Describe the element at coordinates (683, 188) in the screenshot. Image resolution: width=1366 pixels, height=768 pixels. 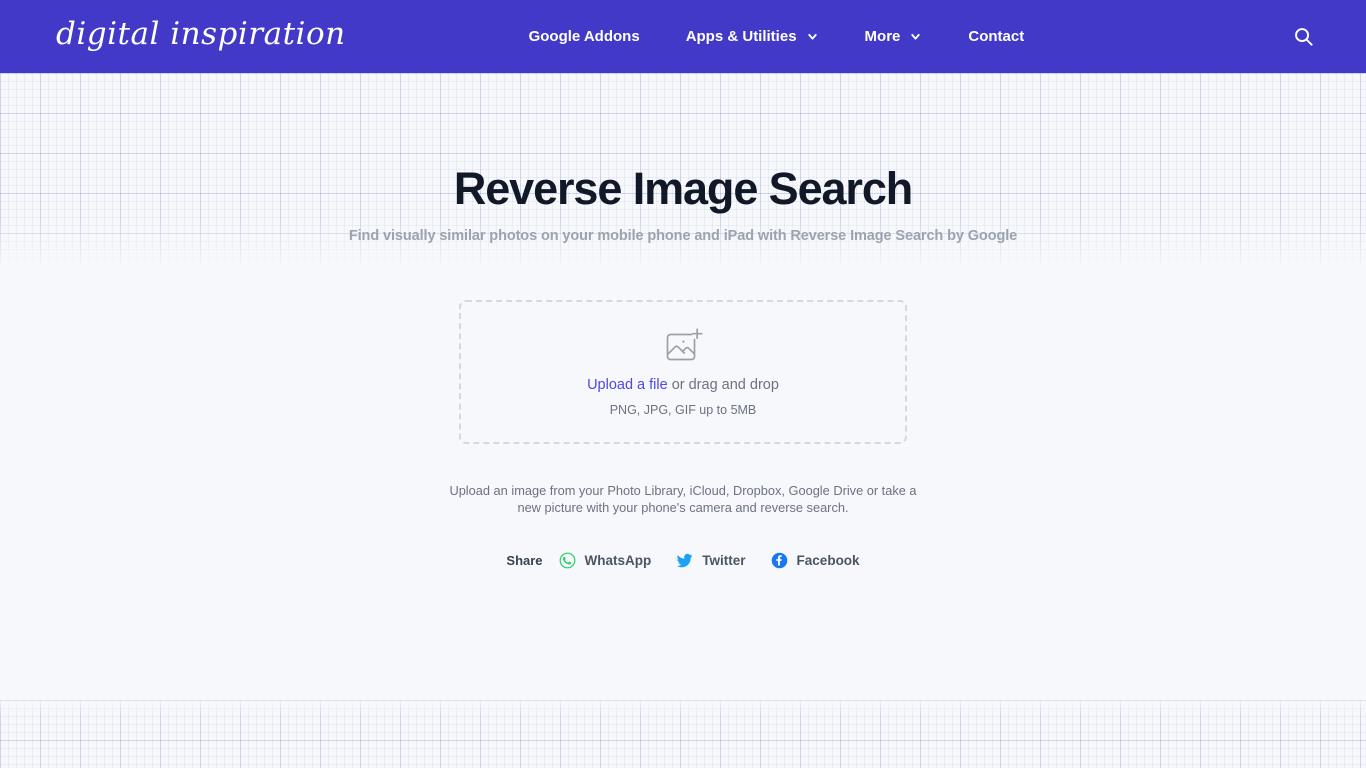
I see `page-title: Reverse Image Search` at that location.